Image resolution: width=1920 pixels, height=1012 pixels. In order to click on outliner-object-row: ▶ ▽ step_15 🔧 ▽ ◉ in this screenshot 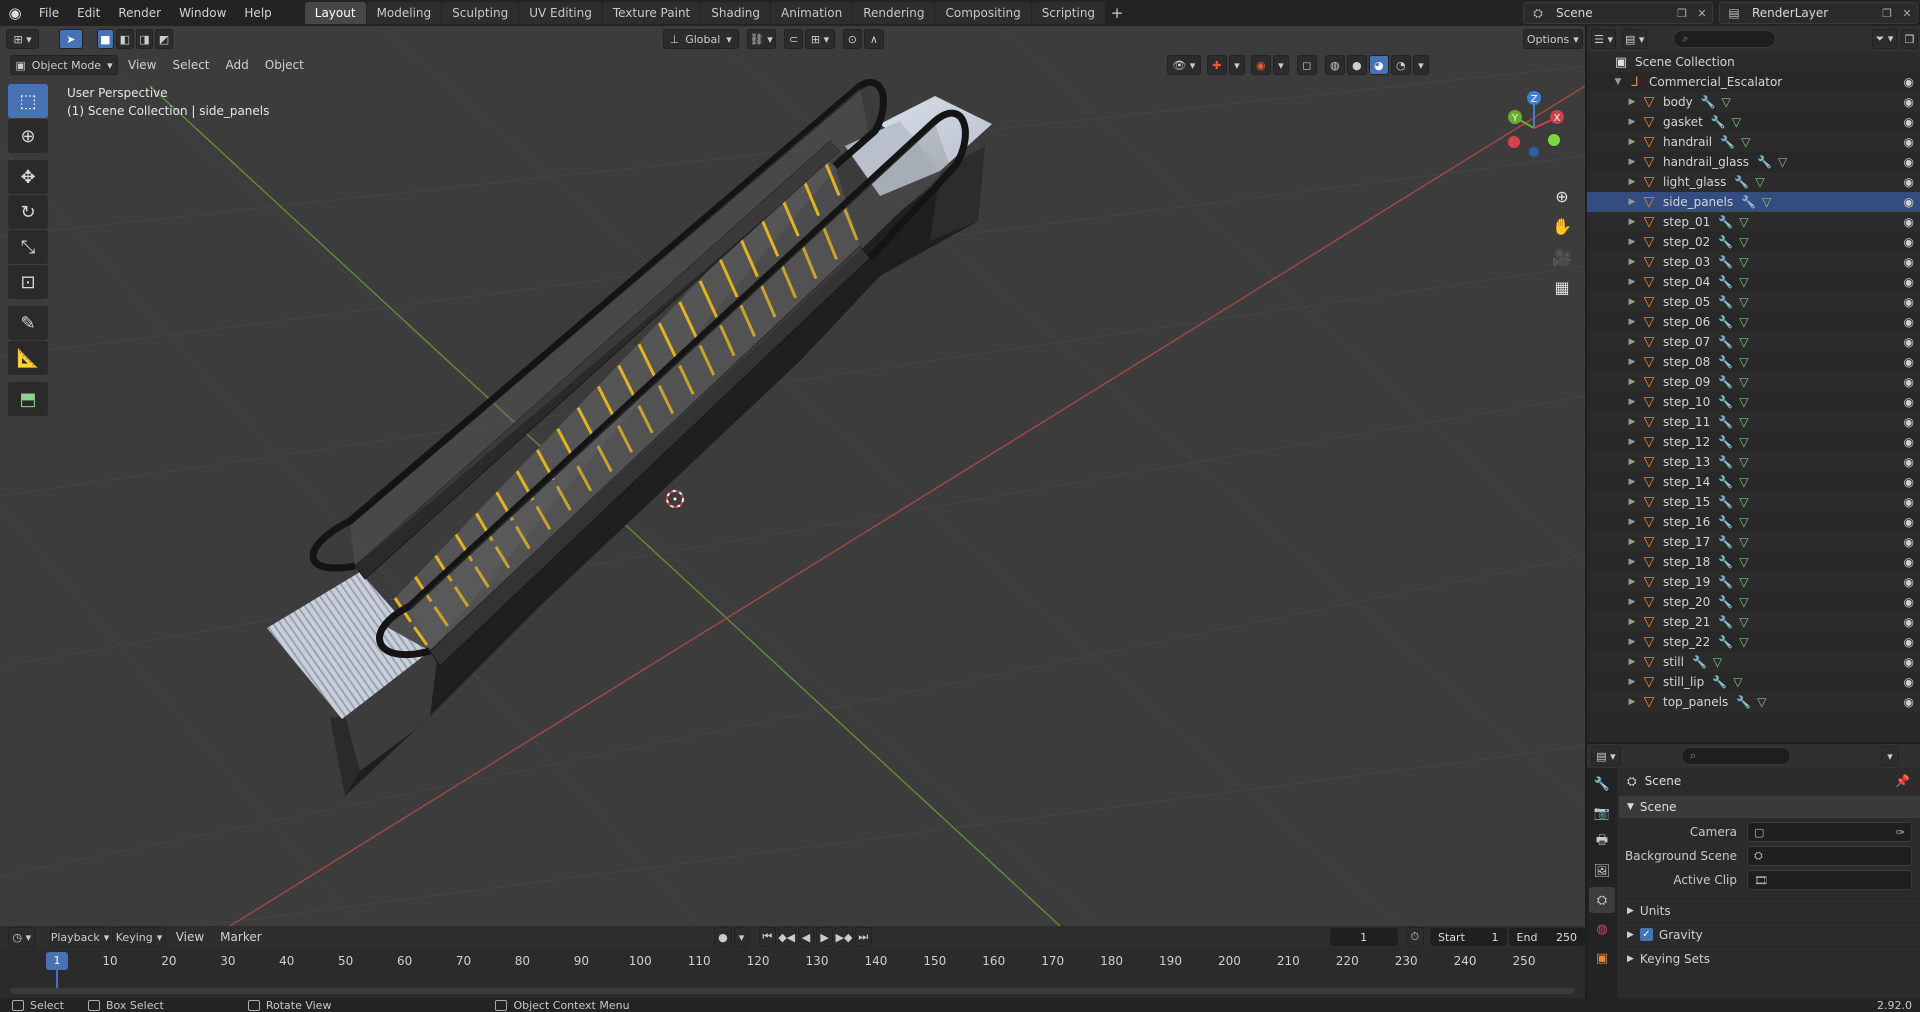, I will do `click(1753, 502)`.